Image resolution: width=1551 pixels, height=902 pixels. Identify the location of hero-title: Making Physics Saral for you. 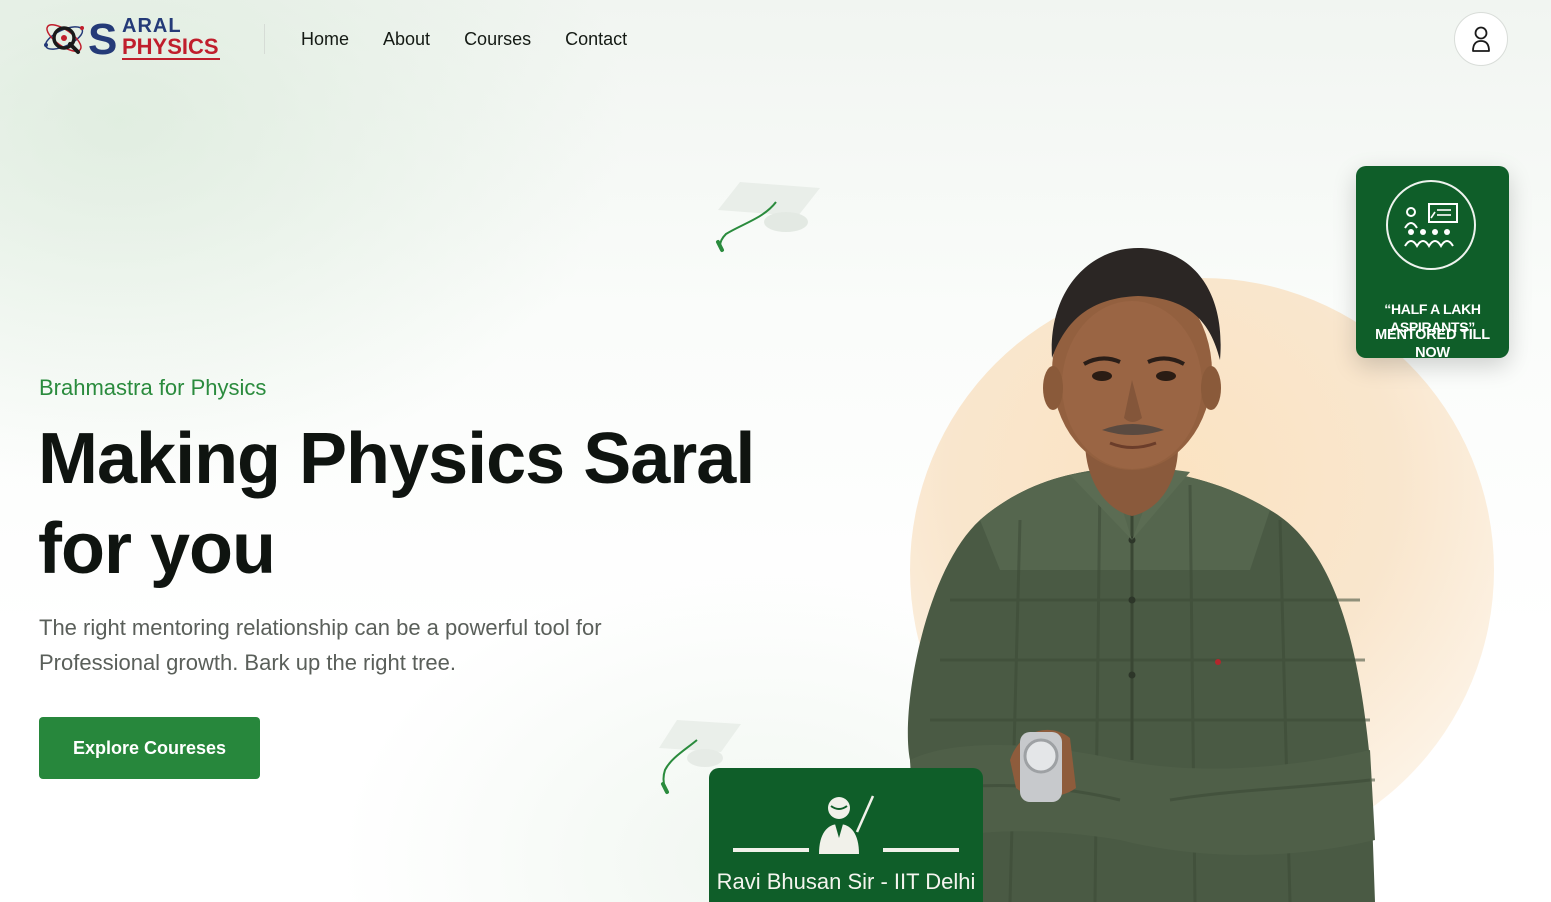
(418, 504).